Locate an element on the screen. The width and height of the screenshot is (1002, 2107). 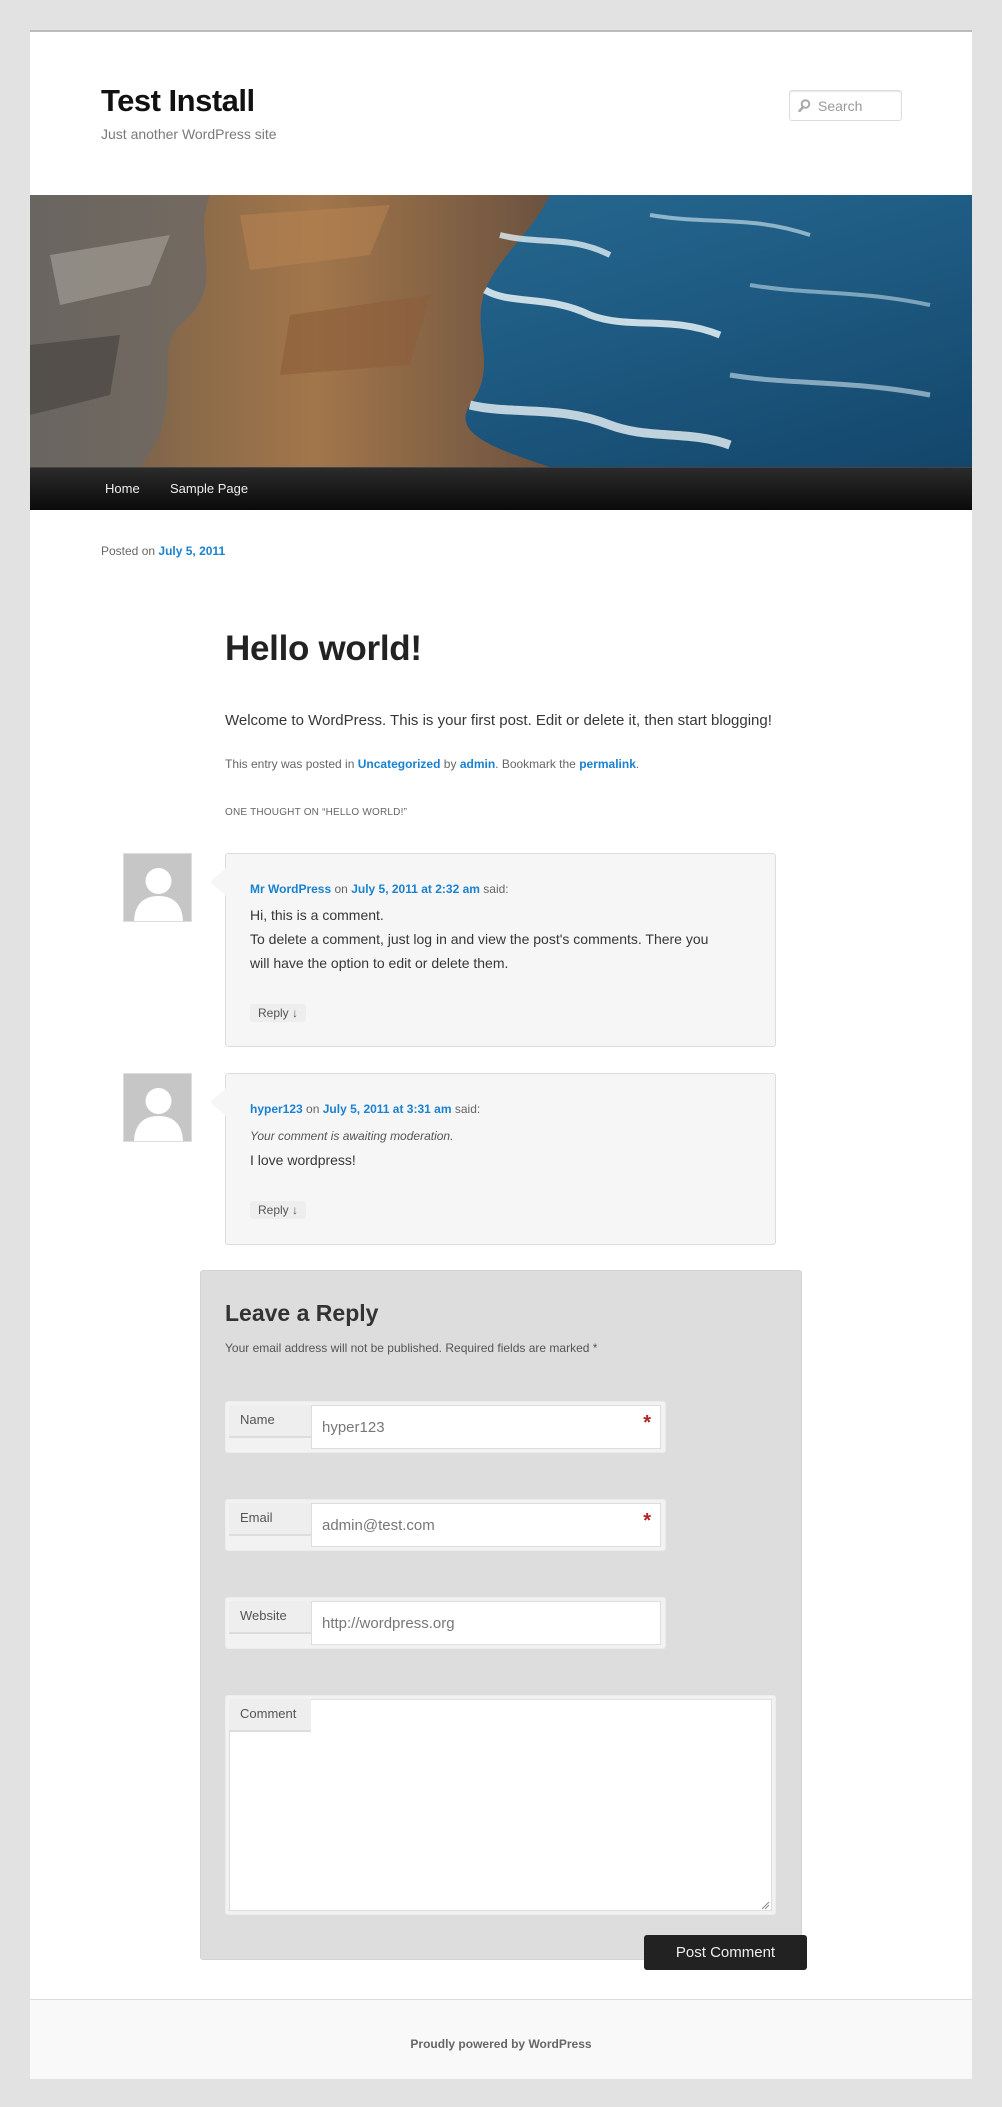
website-field: Website is located at coordinates (445, 1623).